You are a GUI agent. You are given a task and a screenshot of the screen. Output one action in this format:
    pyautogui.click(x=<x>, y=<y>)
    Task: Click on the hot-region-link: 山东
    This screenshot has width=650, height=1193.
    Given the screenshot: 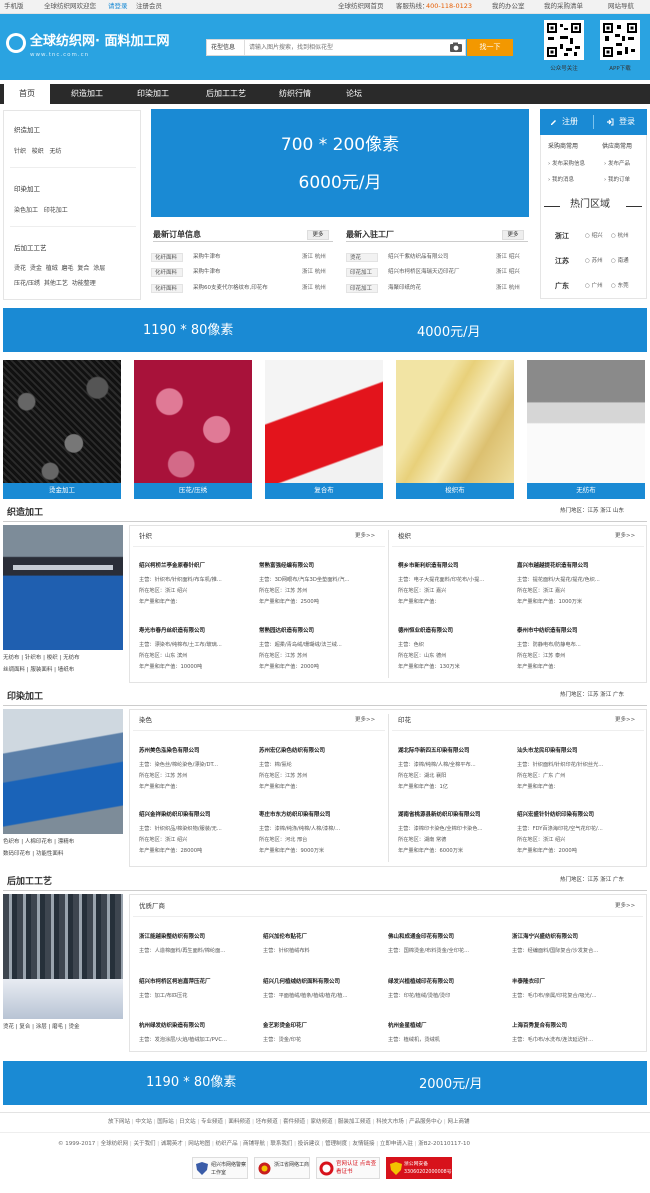 What is the action you would take?
    pyautogui.click(x=618, y=511)
    